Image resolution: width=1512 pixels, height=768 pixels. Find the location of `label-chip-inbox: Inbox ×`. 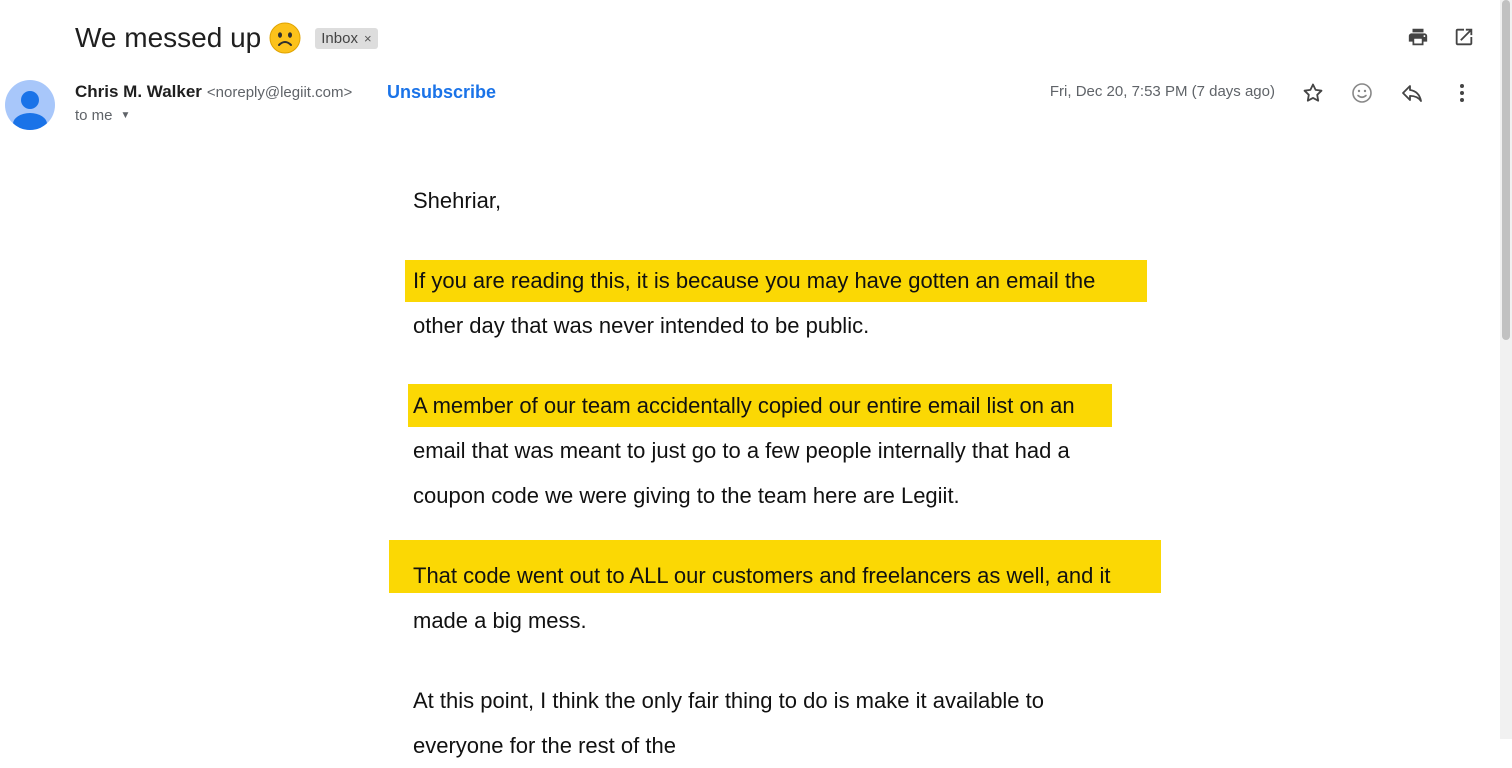

label-chip-inbox: Inbox × is located at coordinates (346, 38).